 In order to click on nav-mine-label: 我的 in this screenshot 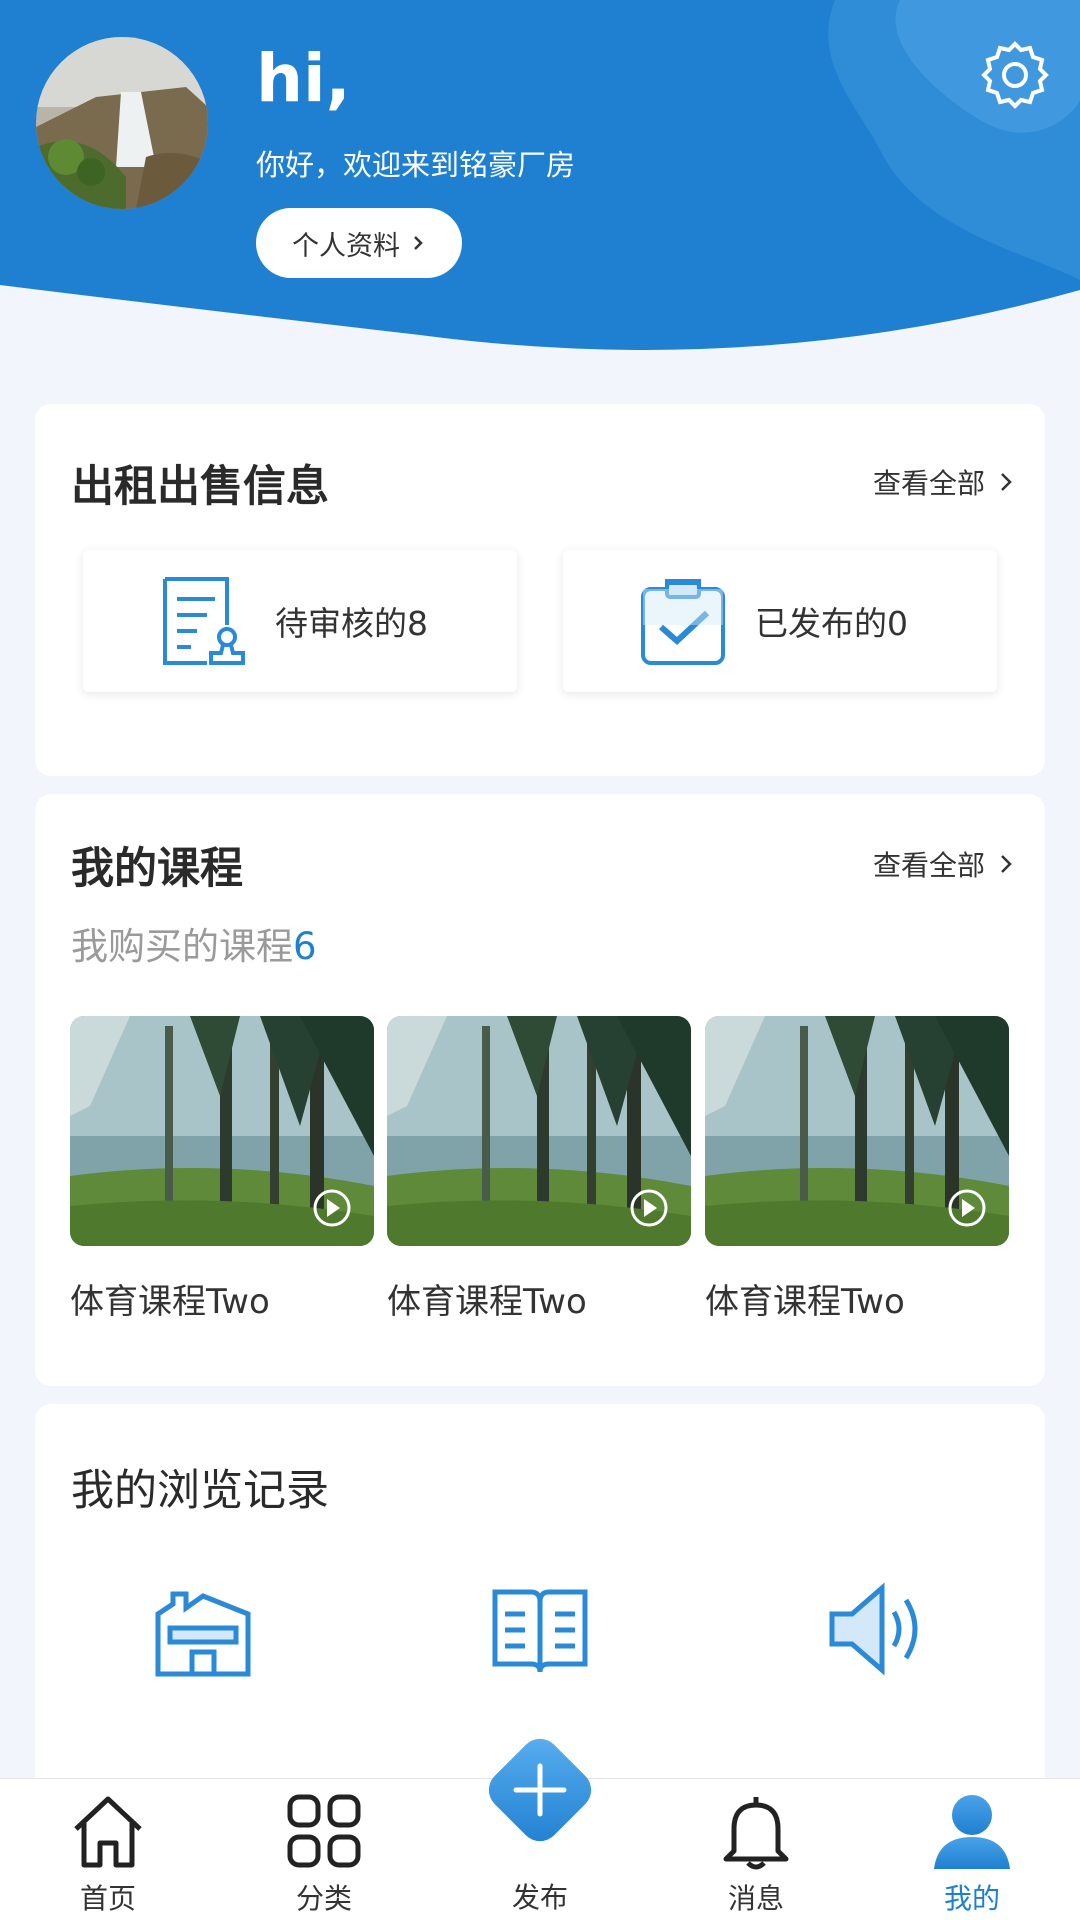, I will do `click(971, 1898)`.